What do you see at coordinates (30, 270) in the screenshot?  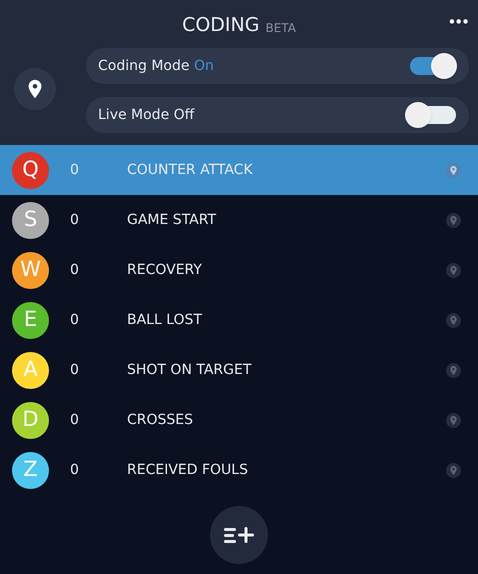 I see `hotkey-badge: W` at bounding box center [30, 270].